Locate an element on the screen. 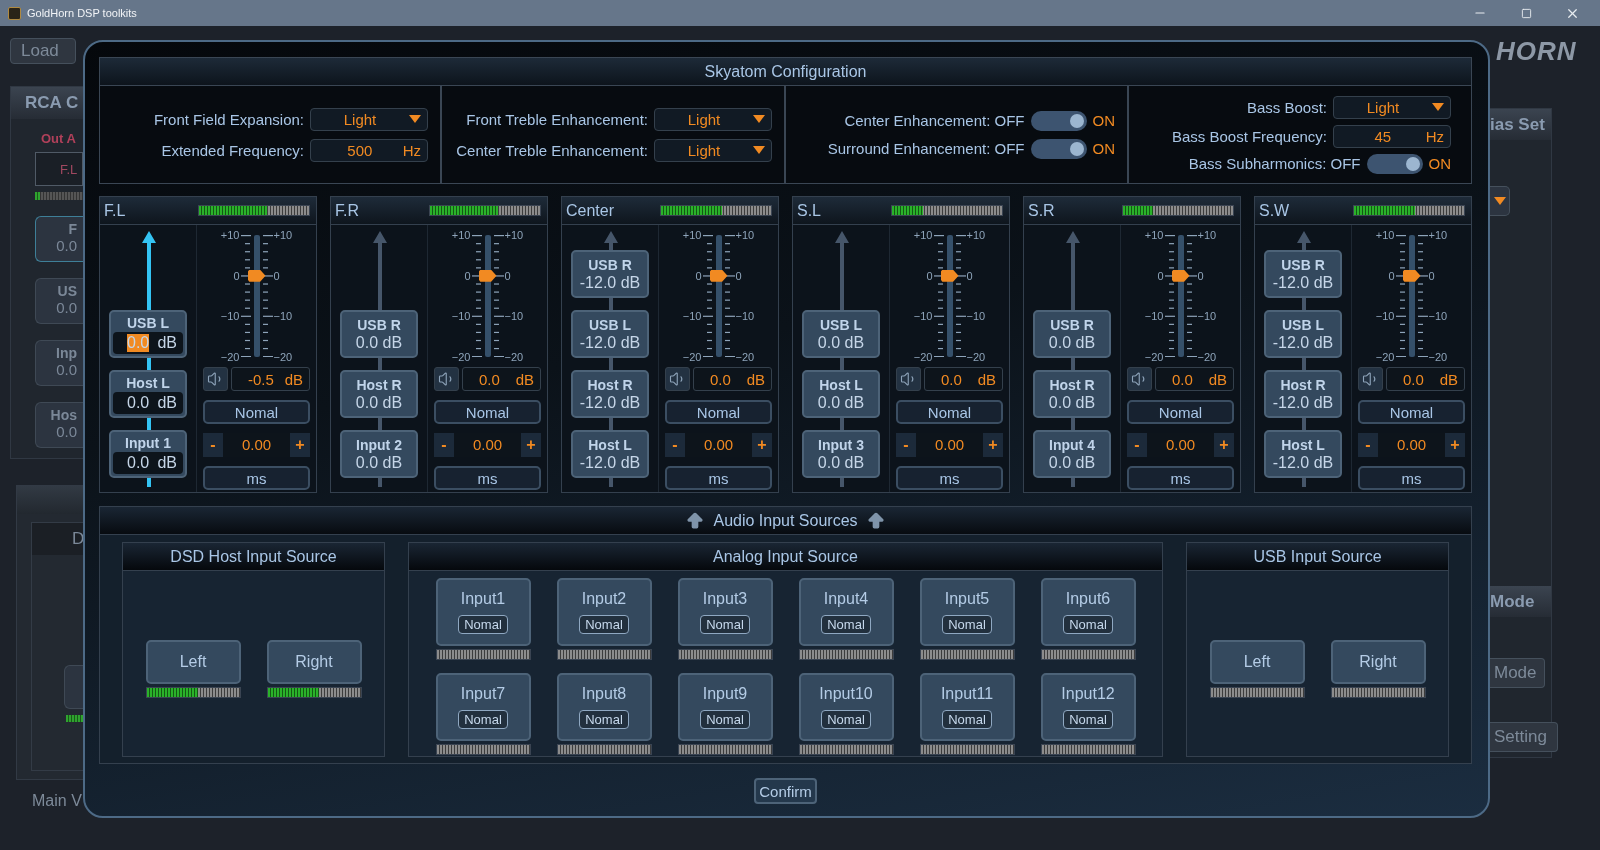 This screenshot has height=850, width=1600. input-source-tile: Input4 Nomal is located at coordinates (846, 612).